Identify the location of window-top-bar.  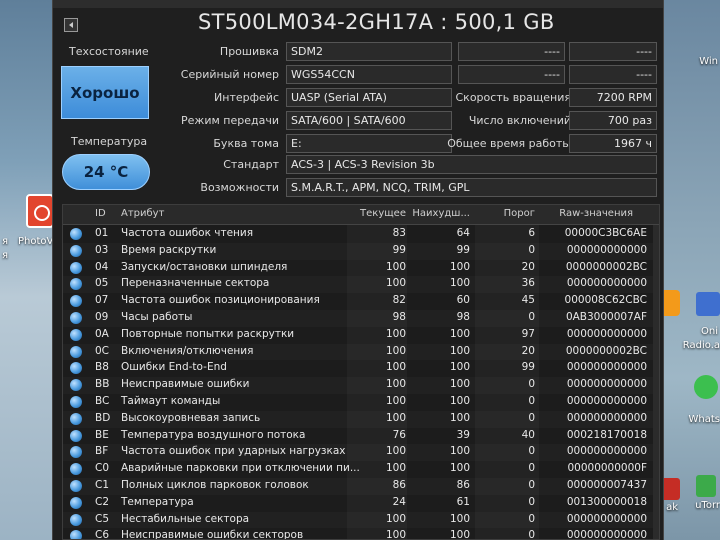
(358, 4).